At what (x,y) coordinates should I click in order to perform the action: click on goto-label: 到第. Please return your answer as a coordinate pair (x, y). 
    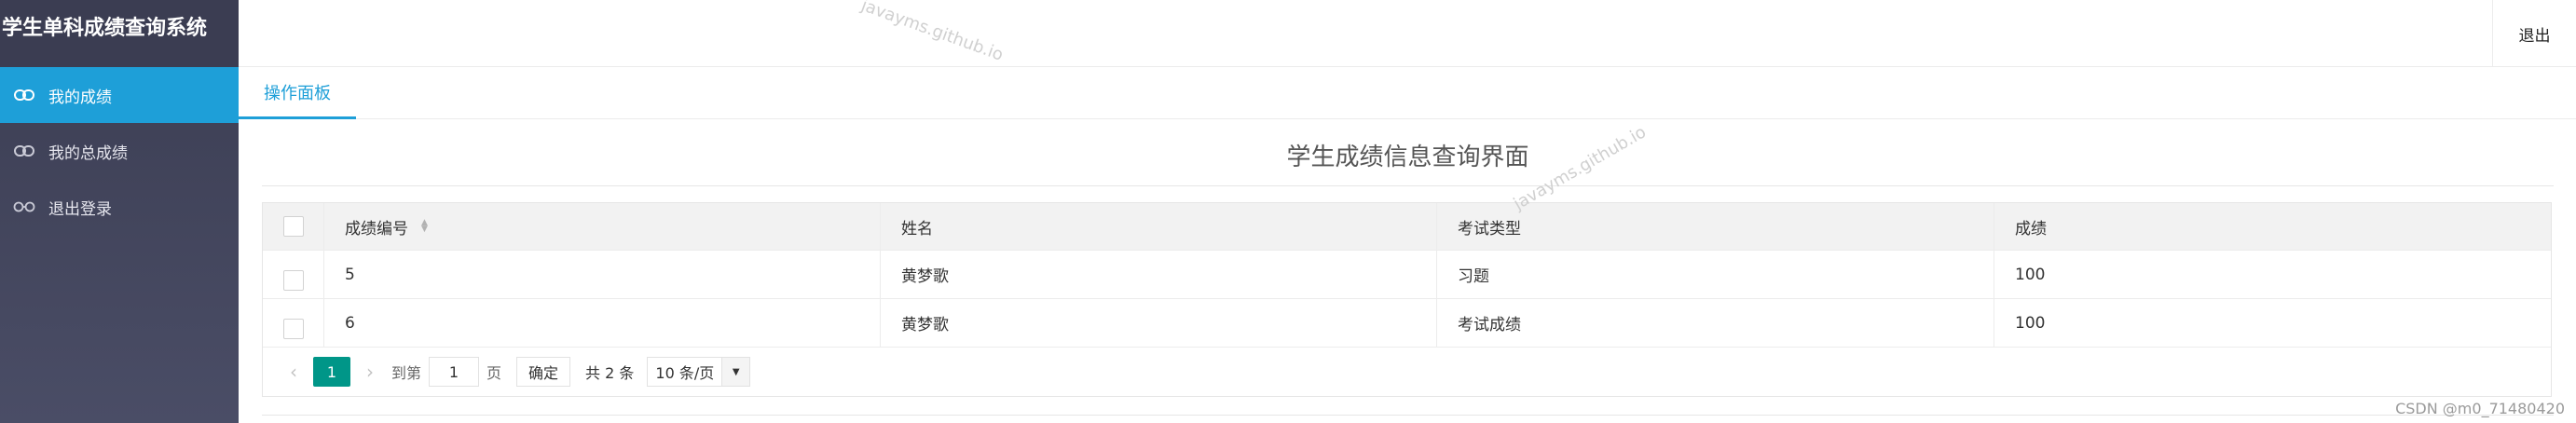
    Looking at the image, I should click on (406, 373).